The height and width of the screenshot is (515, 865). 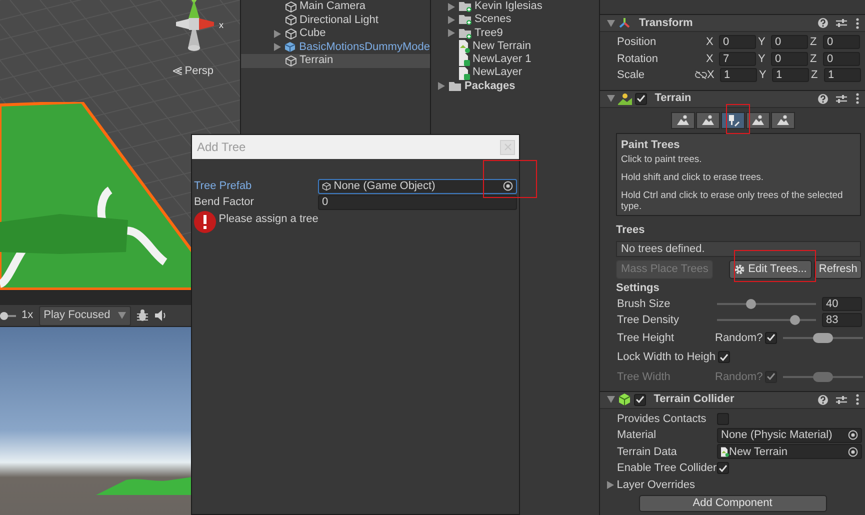 I want to click on add-component-button: Add Component, so click(x=732, y=503).